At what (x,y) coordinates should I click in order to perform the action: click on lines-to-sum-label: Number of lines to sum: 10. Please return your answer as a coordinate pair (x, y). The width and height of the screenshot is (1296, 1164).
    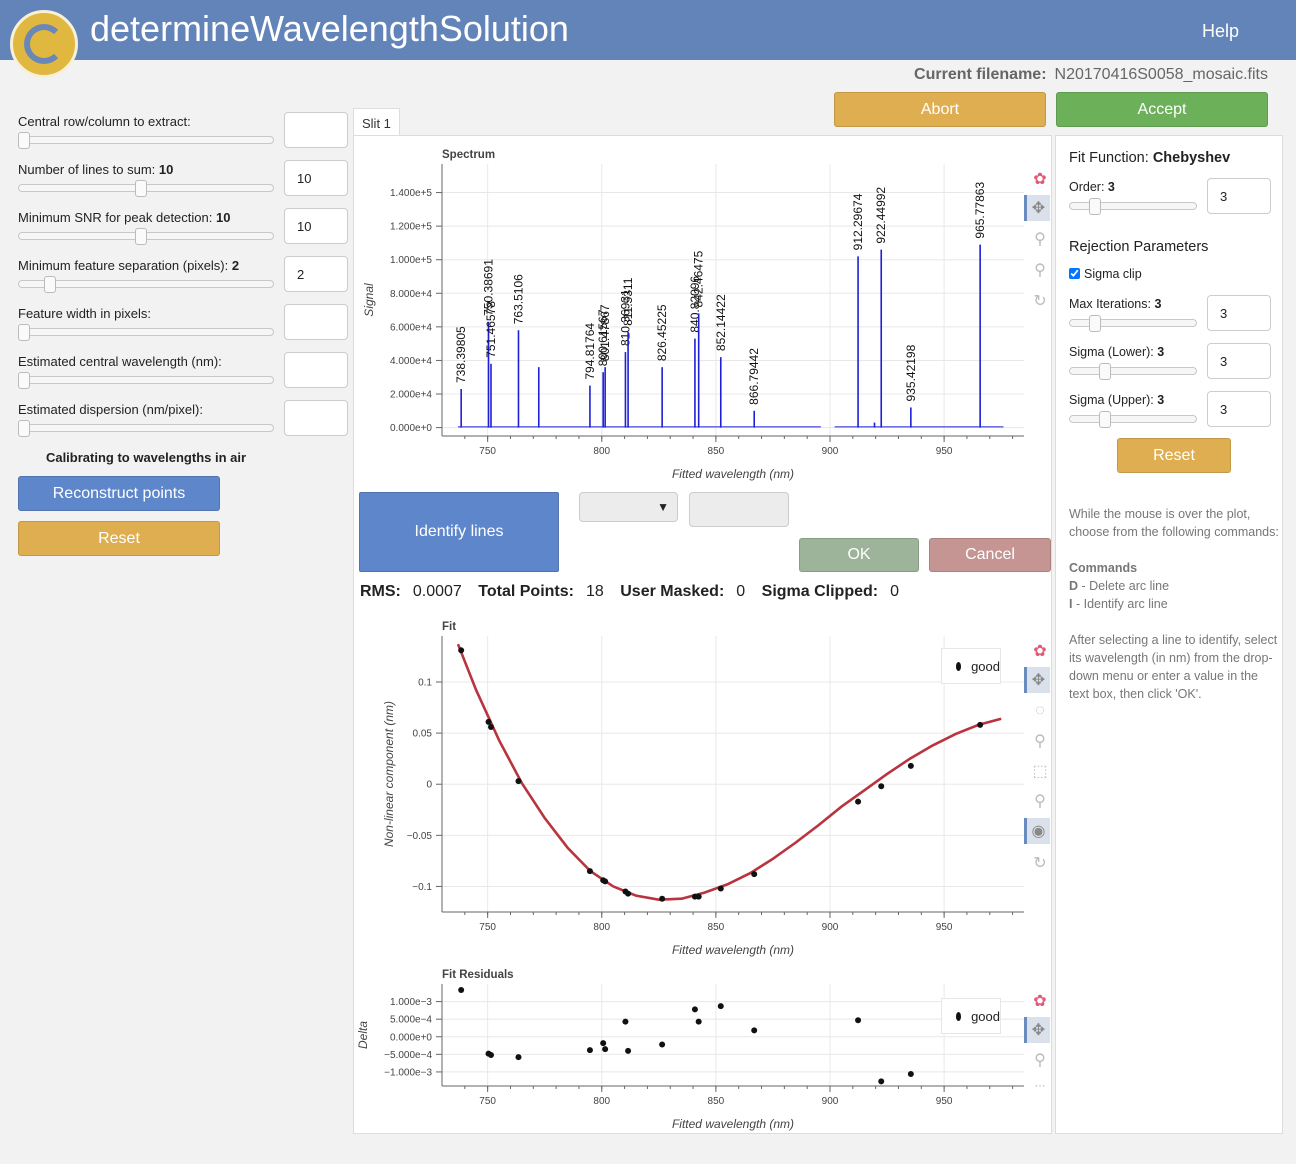
    Looking at the image, I should click on (96, 169).